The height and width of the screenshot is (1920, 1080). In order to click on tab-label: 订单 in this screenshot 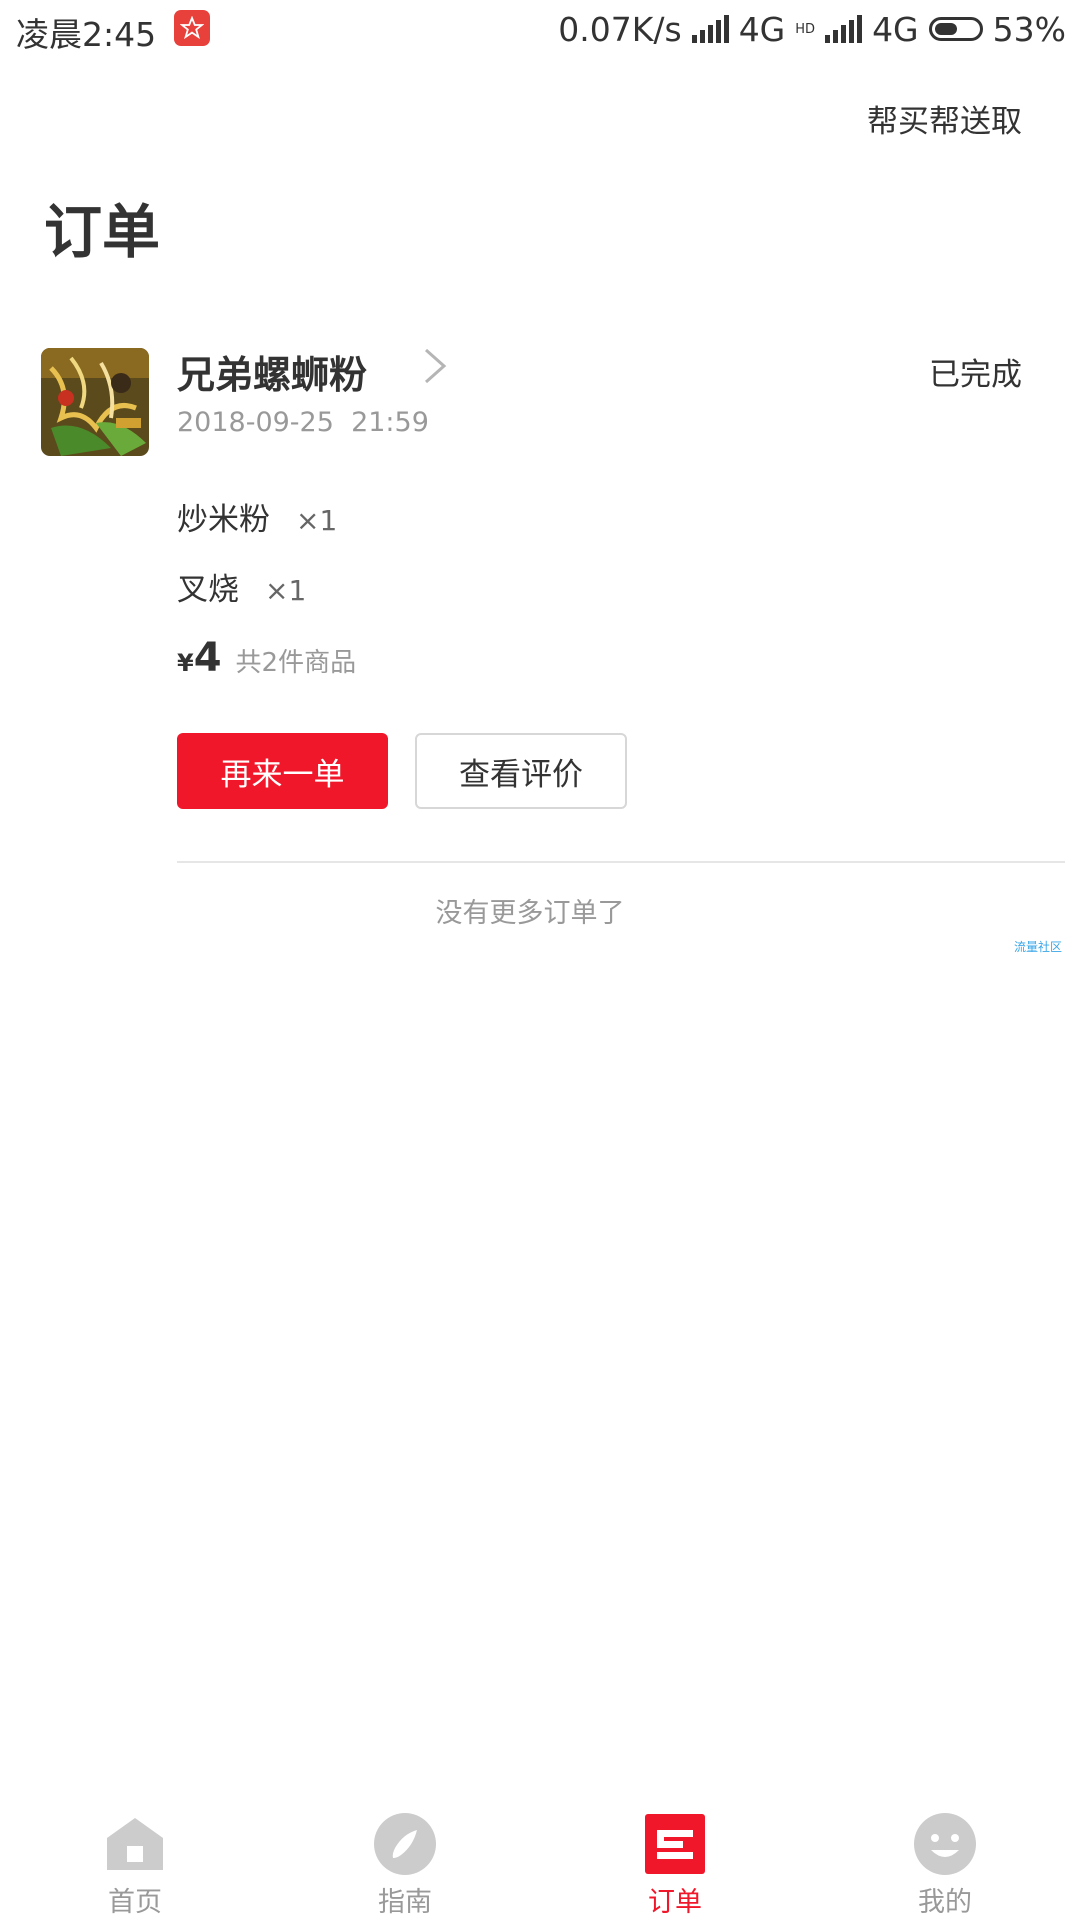, I will do `click(675, 1902)`.